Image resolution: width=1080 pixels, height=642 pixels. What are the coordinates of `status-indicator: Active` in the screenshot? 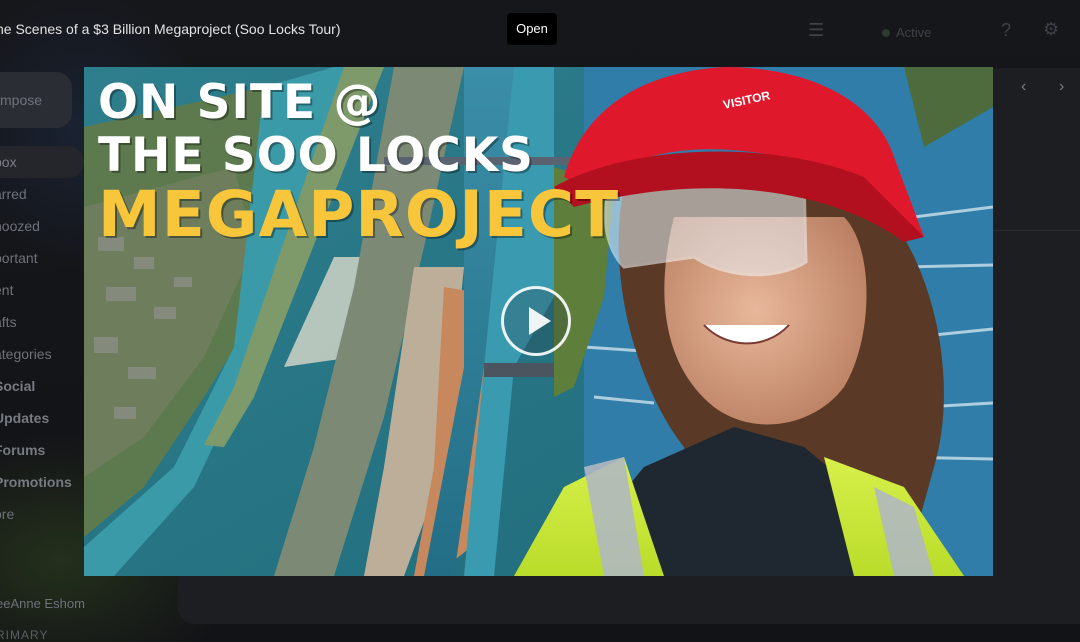 It's located at (905, 33).